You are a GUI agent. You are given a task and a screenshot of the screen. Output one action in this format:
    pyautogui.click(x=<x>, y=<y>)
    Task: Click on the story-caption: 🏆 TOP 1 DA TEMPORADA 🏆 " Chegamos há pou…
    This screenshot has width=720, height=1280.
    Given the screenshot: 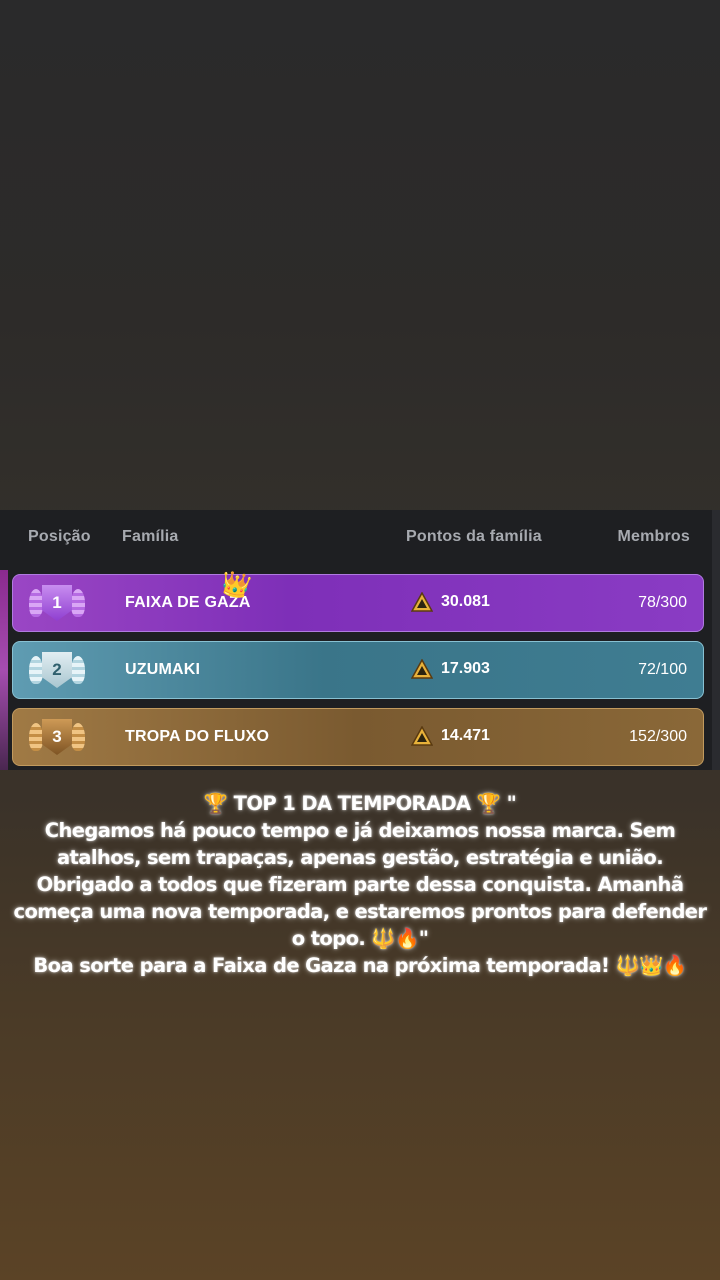 What is the action you would take?
    pyautogui.click(x=360, y=884)
    